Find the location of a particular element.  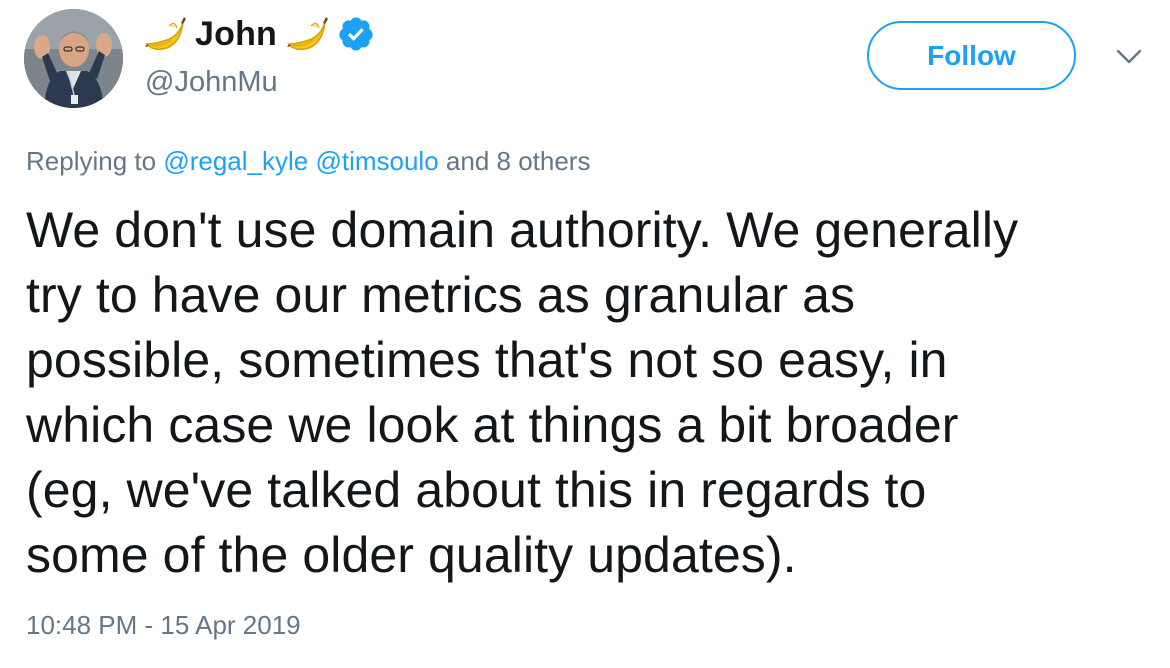

chevron-down-icon is located at coordinates (1129, 57).